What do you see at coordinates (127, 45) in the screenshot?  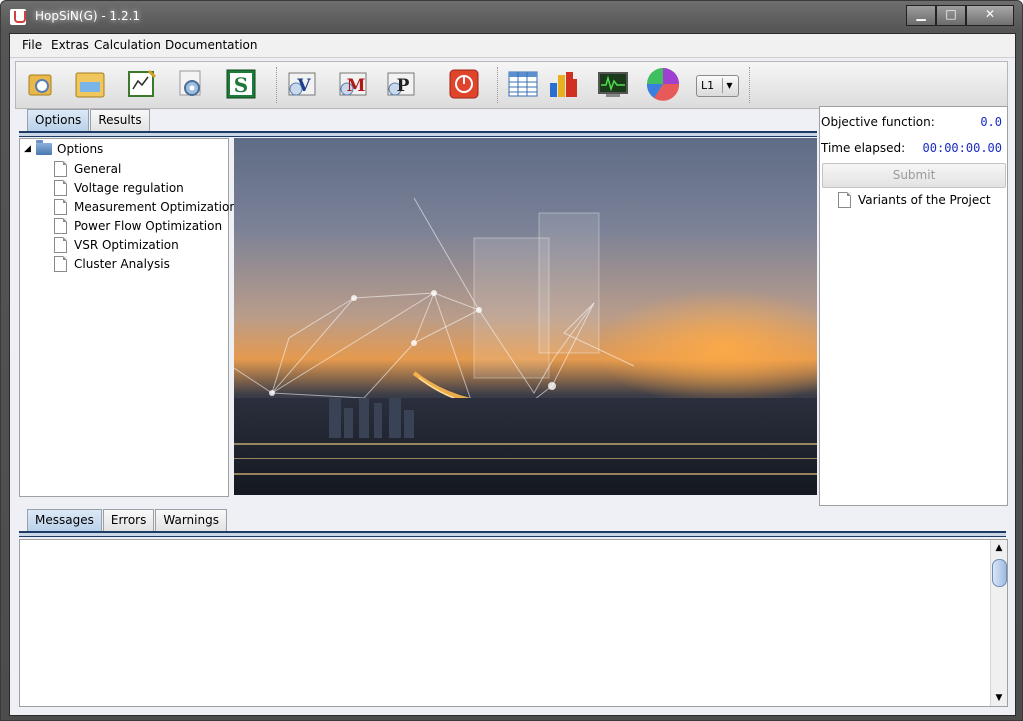 I see `menu-calculation: Calculation` at bounding box center [127, 45].